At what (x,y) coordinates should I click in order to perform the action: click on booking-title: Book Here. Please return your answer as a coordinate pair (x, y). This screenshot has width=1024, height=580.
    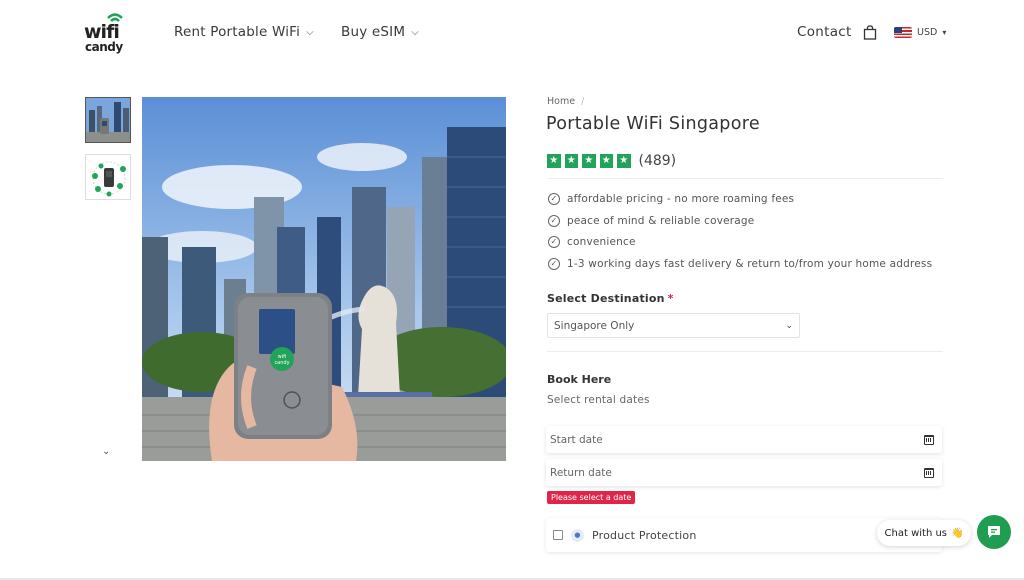
    Looking at the image, I should click on (579, 379).